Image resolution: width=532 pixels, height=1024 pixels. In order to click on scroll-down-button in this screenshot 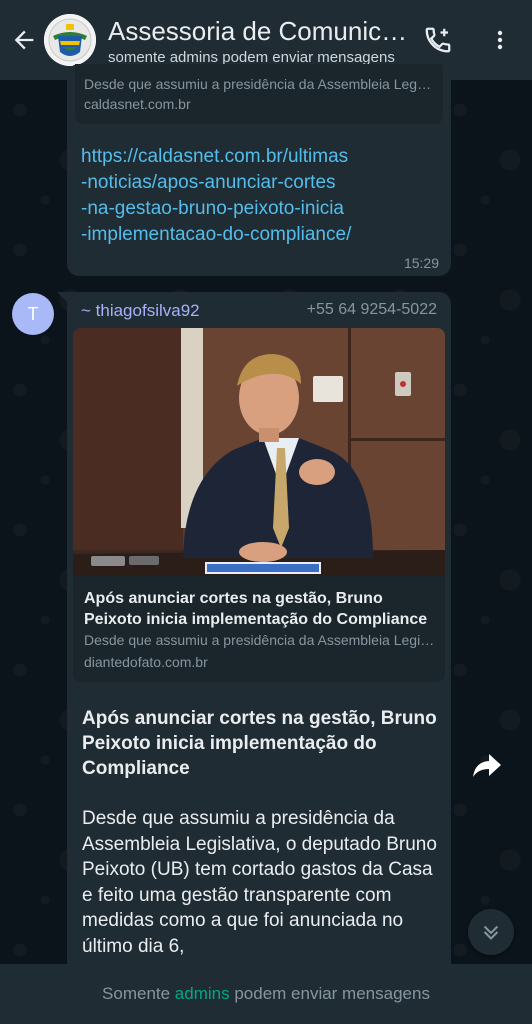, I will do `click(491, 932)`.